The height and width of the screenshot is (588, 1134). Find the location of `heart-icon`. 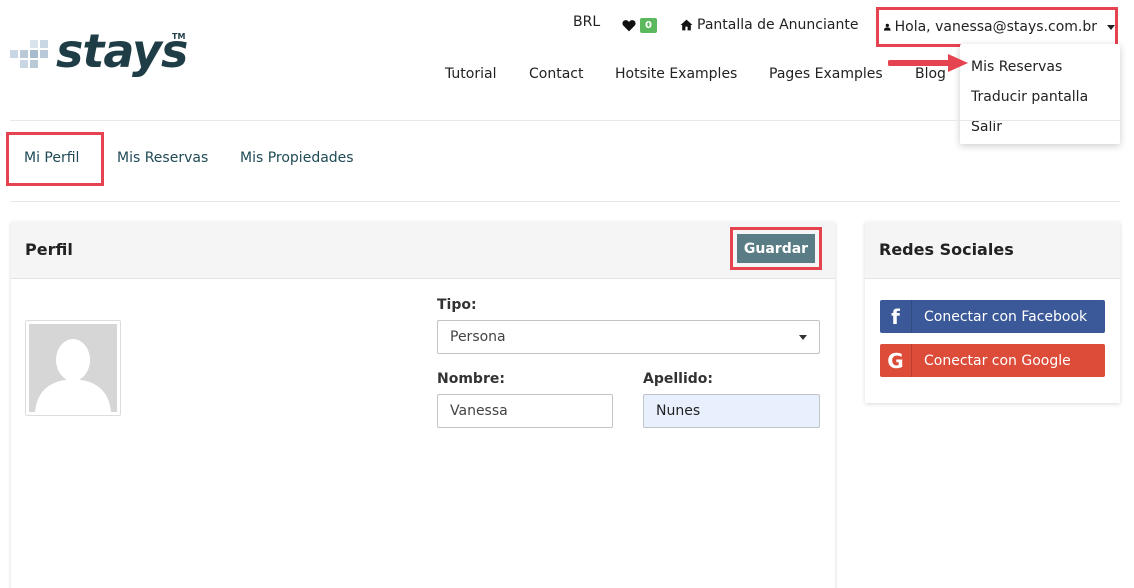

heart-icon is located at coordinates (629, 25).